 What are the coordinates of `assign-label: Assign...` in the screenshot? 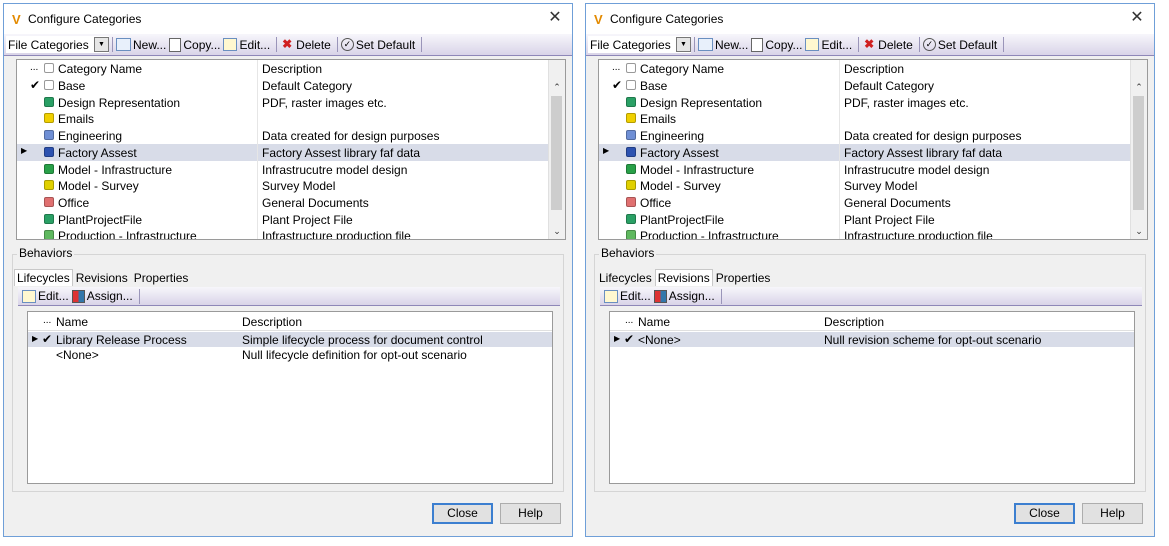 It's located at (691, 296).